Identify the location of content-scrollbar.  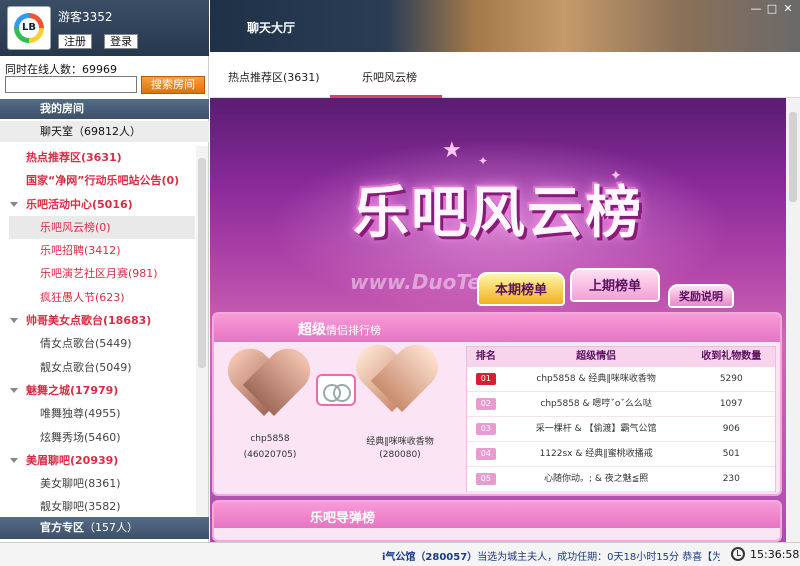
(793, 320).